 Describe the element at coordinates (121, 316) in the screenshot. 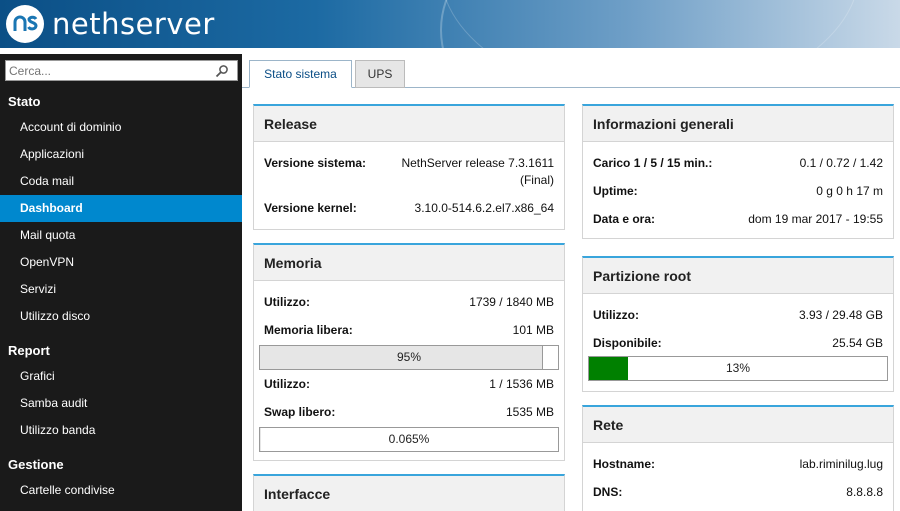

I see `nav-item-utilizzo-disco: Utilizzo disco` at that location.